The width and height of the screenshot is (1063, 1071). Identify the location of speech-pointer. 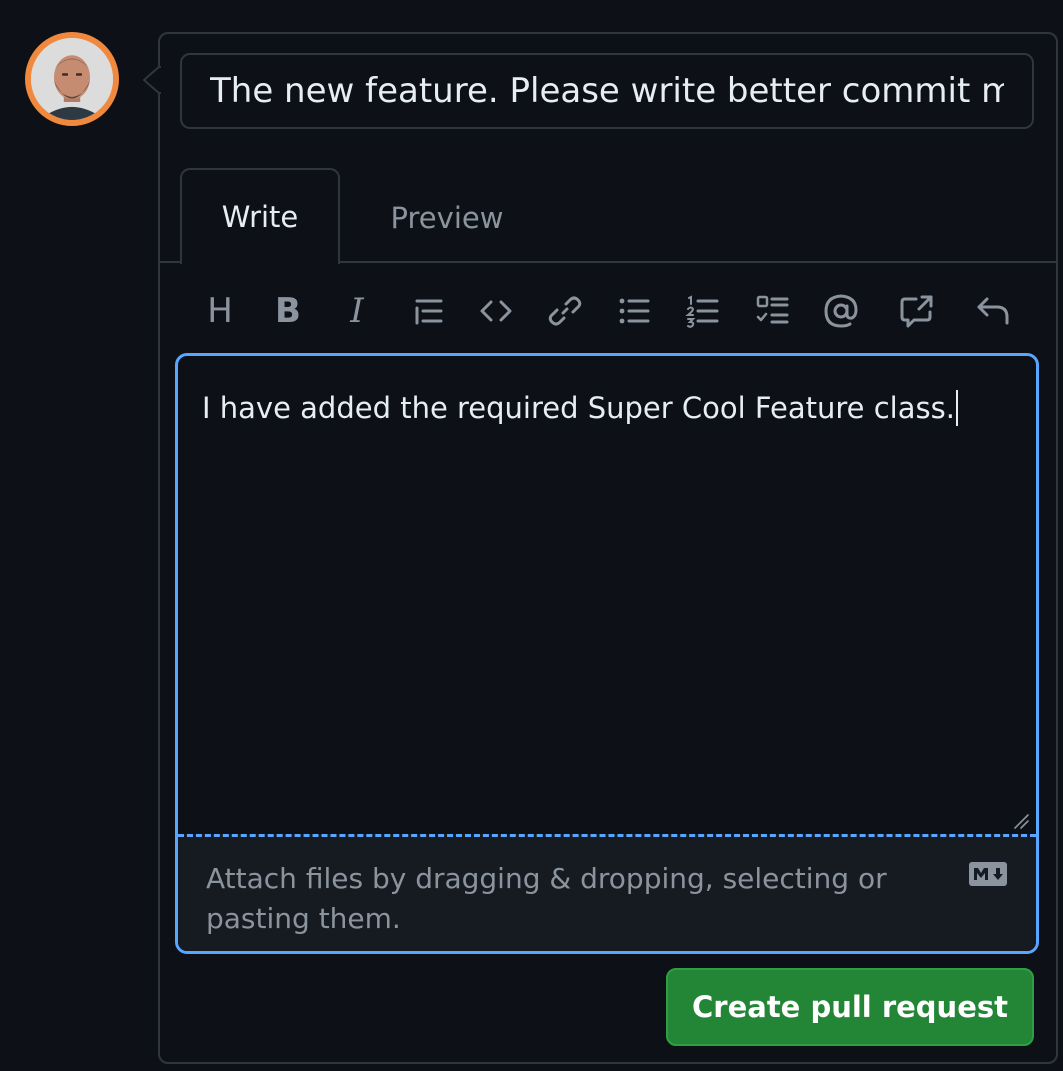
(152, 80).